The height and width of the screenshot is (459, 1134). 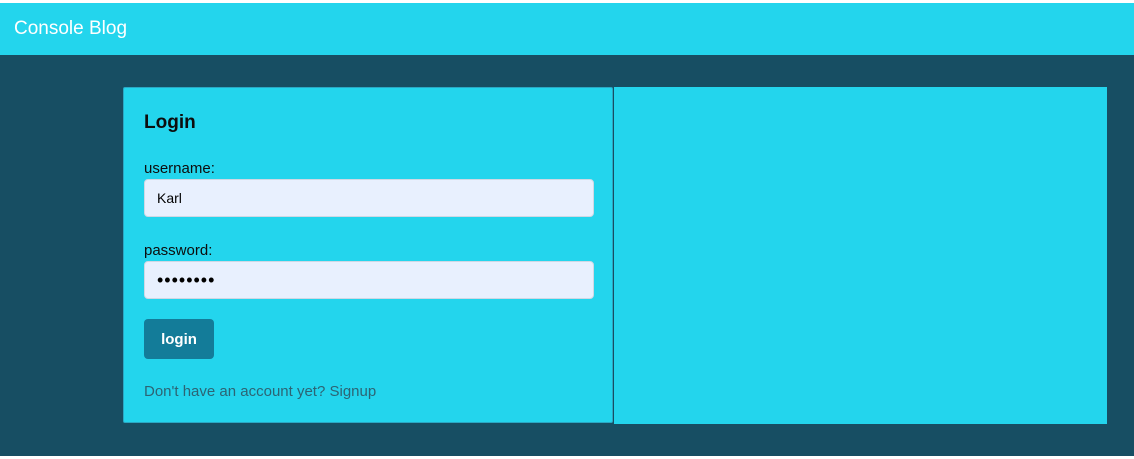 What do you see at coordinates (170, 122) in the screenshot?
I see `login-title: Login` at bounding box center [170, 122].